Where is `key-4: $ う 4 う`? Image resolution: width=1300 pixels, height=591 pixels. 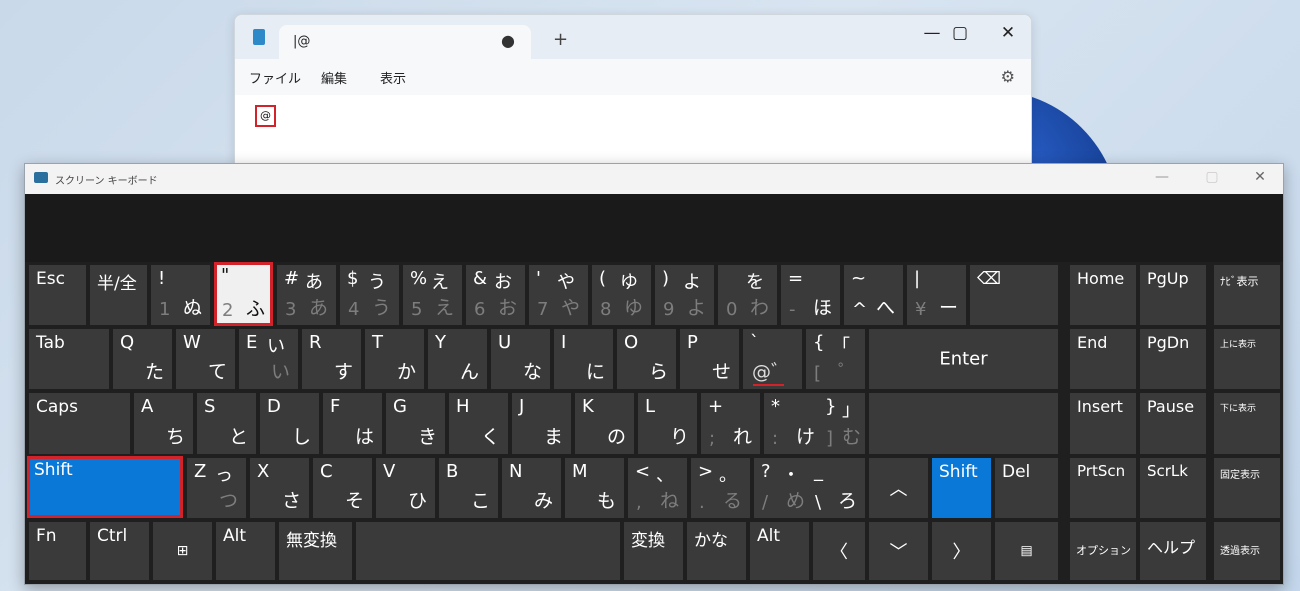
key-4: $ う 4 う is located at coordinates (369, 295).